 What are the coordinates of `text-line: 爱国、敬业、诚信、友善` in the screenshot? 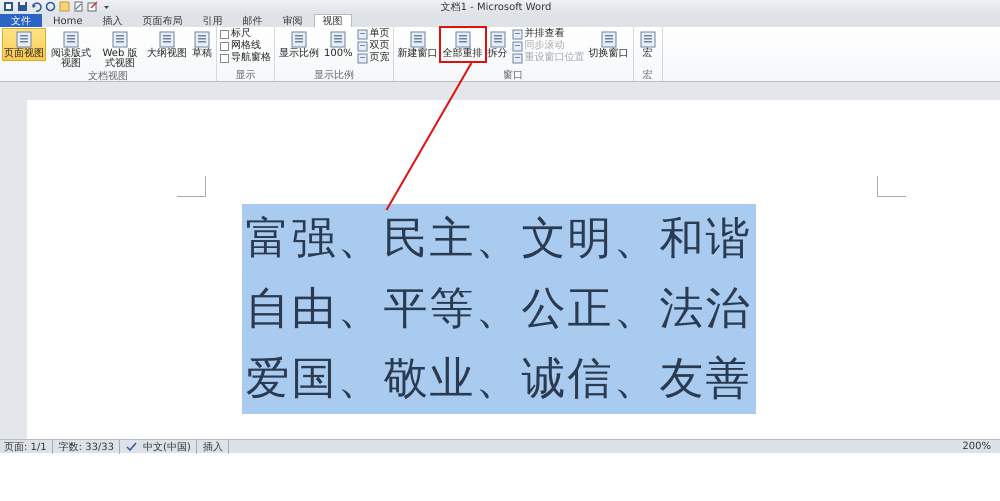 It's located at (499, 379).